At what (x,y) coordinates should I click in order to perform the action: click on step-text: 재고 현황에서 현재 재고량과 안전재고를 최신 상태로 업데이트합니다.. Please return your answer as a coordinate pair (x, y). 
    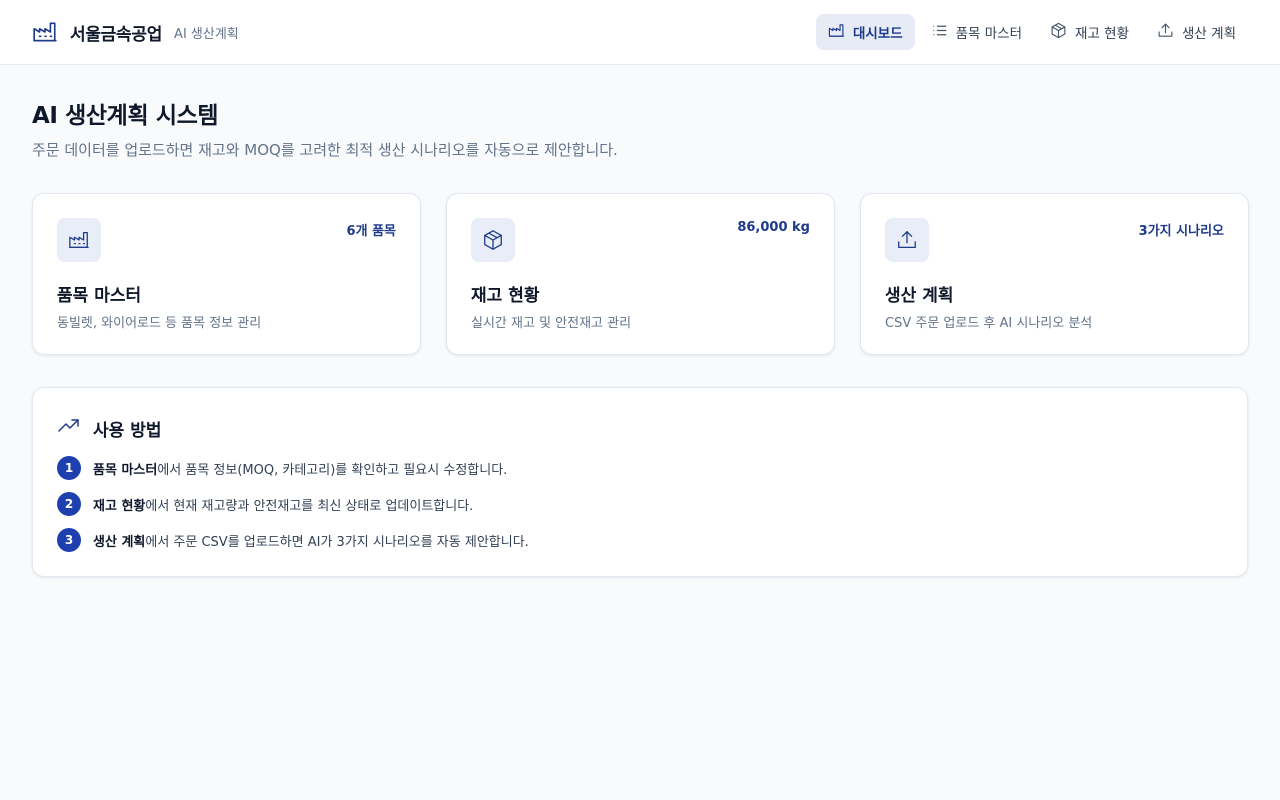
    Looking at the image, I should click on (283, 504).